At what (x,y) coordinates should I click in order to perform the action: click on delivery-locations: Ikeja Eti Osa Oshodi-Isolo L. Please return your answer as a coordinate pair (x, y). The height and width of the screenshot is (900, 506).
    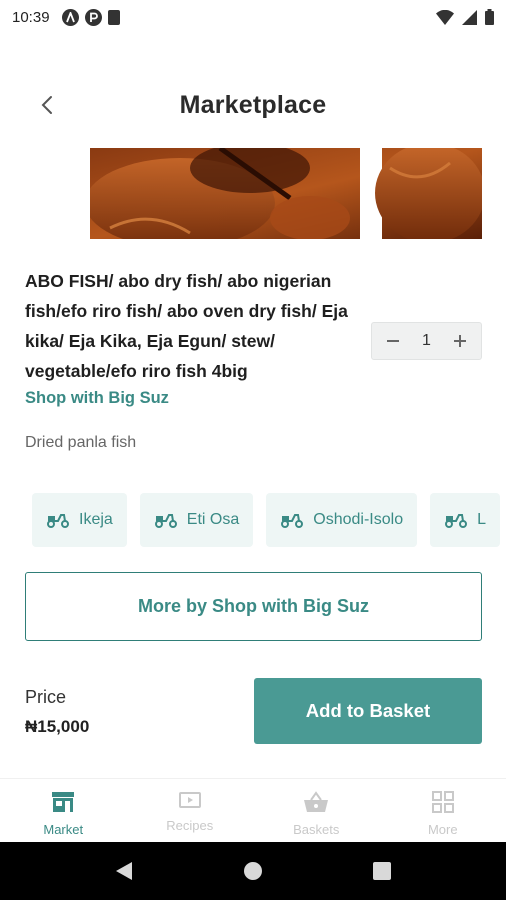
    Looking at the image, I should click on (269, 520).